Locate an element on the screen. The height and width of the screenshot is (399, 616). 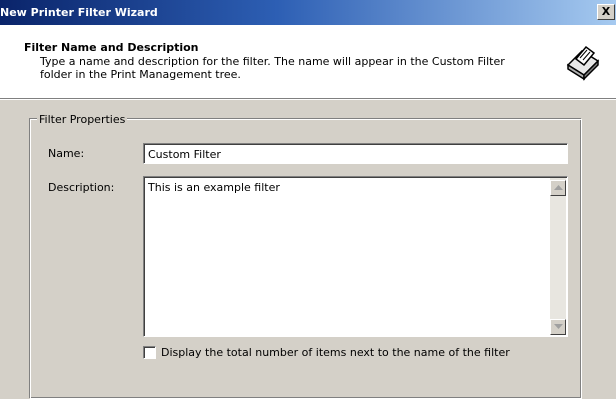
name-label: Name: is located at coordinates (66, 153).